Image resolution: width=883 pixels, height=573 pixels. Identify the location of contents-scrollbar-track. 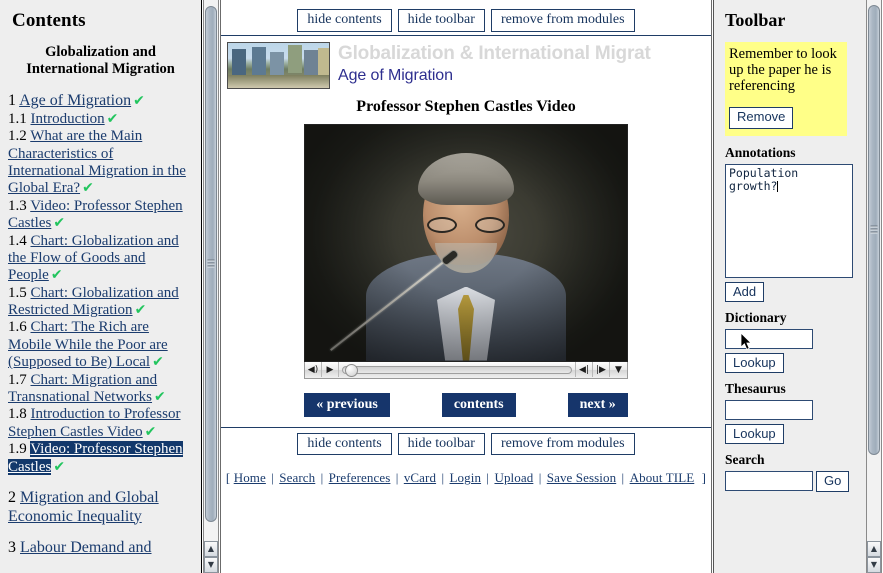
(211, 270).